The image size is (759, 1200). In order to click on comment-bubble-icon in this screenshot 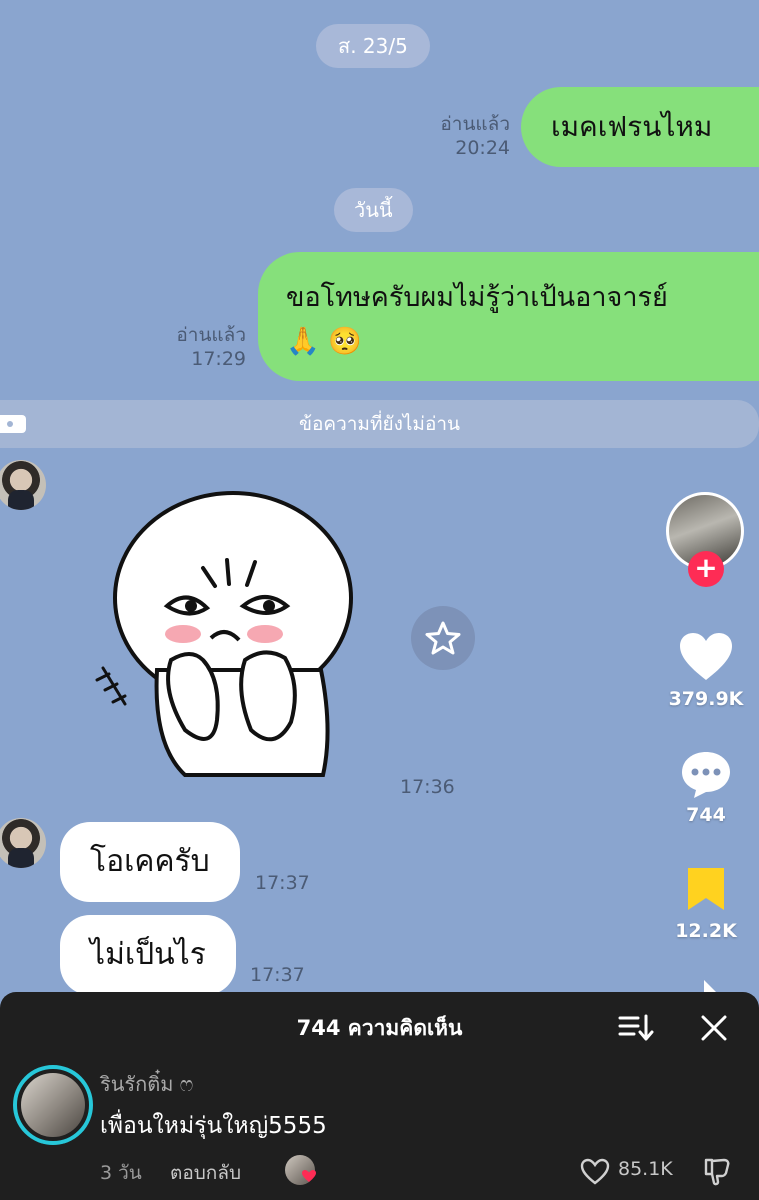, I will do `click(706, 775)`.